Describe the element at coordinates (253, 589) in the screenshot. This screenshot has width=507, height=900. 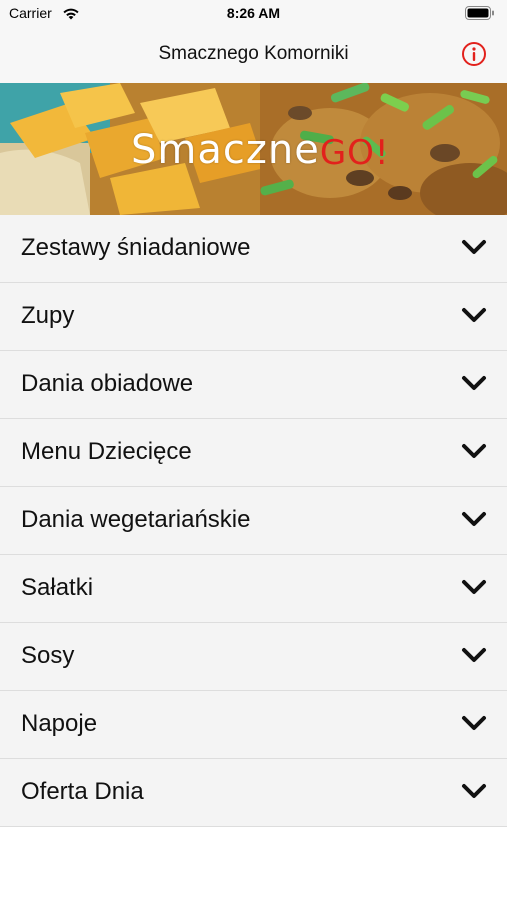
I see `menu-item-salatki: Sałatki` at that location.